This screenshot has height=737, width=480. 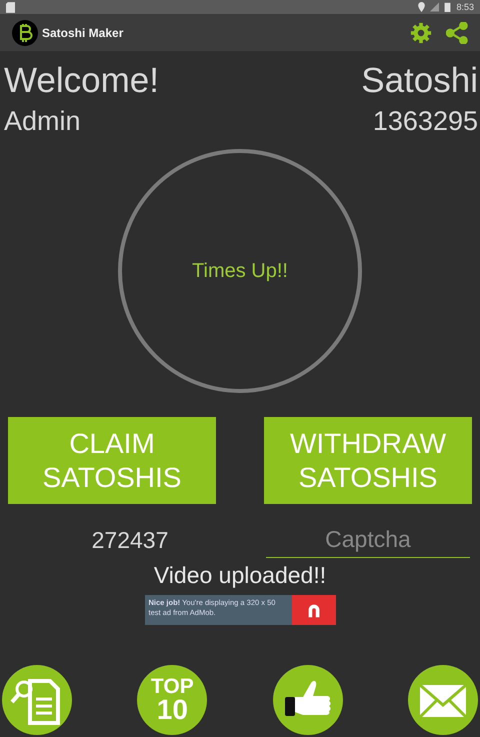 What do you see at coordinates (25, 33) in the screenshot?
I see `bitcoin-logo-icon` at bounding box center [25, 33].